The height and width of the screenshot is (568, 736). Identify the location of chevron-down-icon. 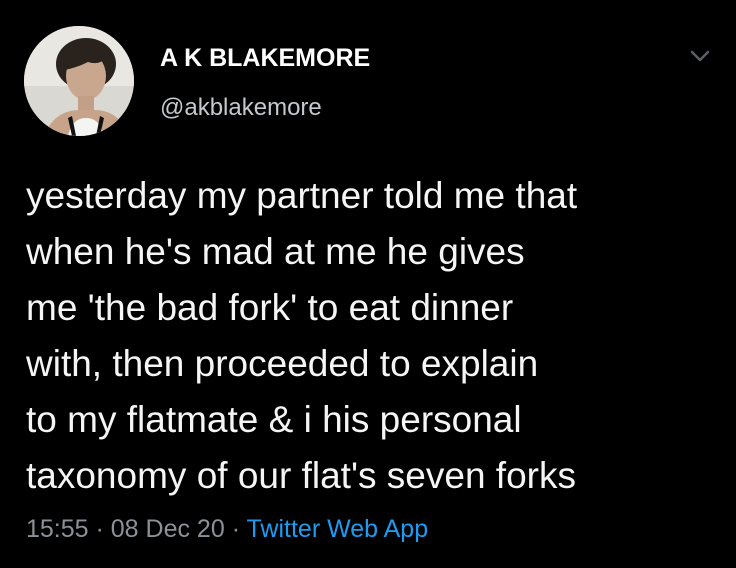
(700, 57).